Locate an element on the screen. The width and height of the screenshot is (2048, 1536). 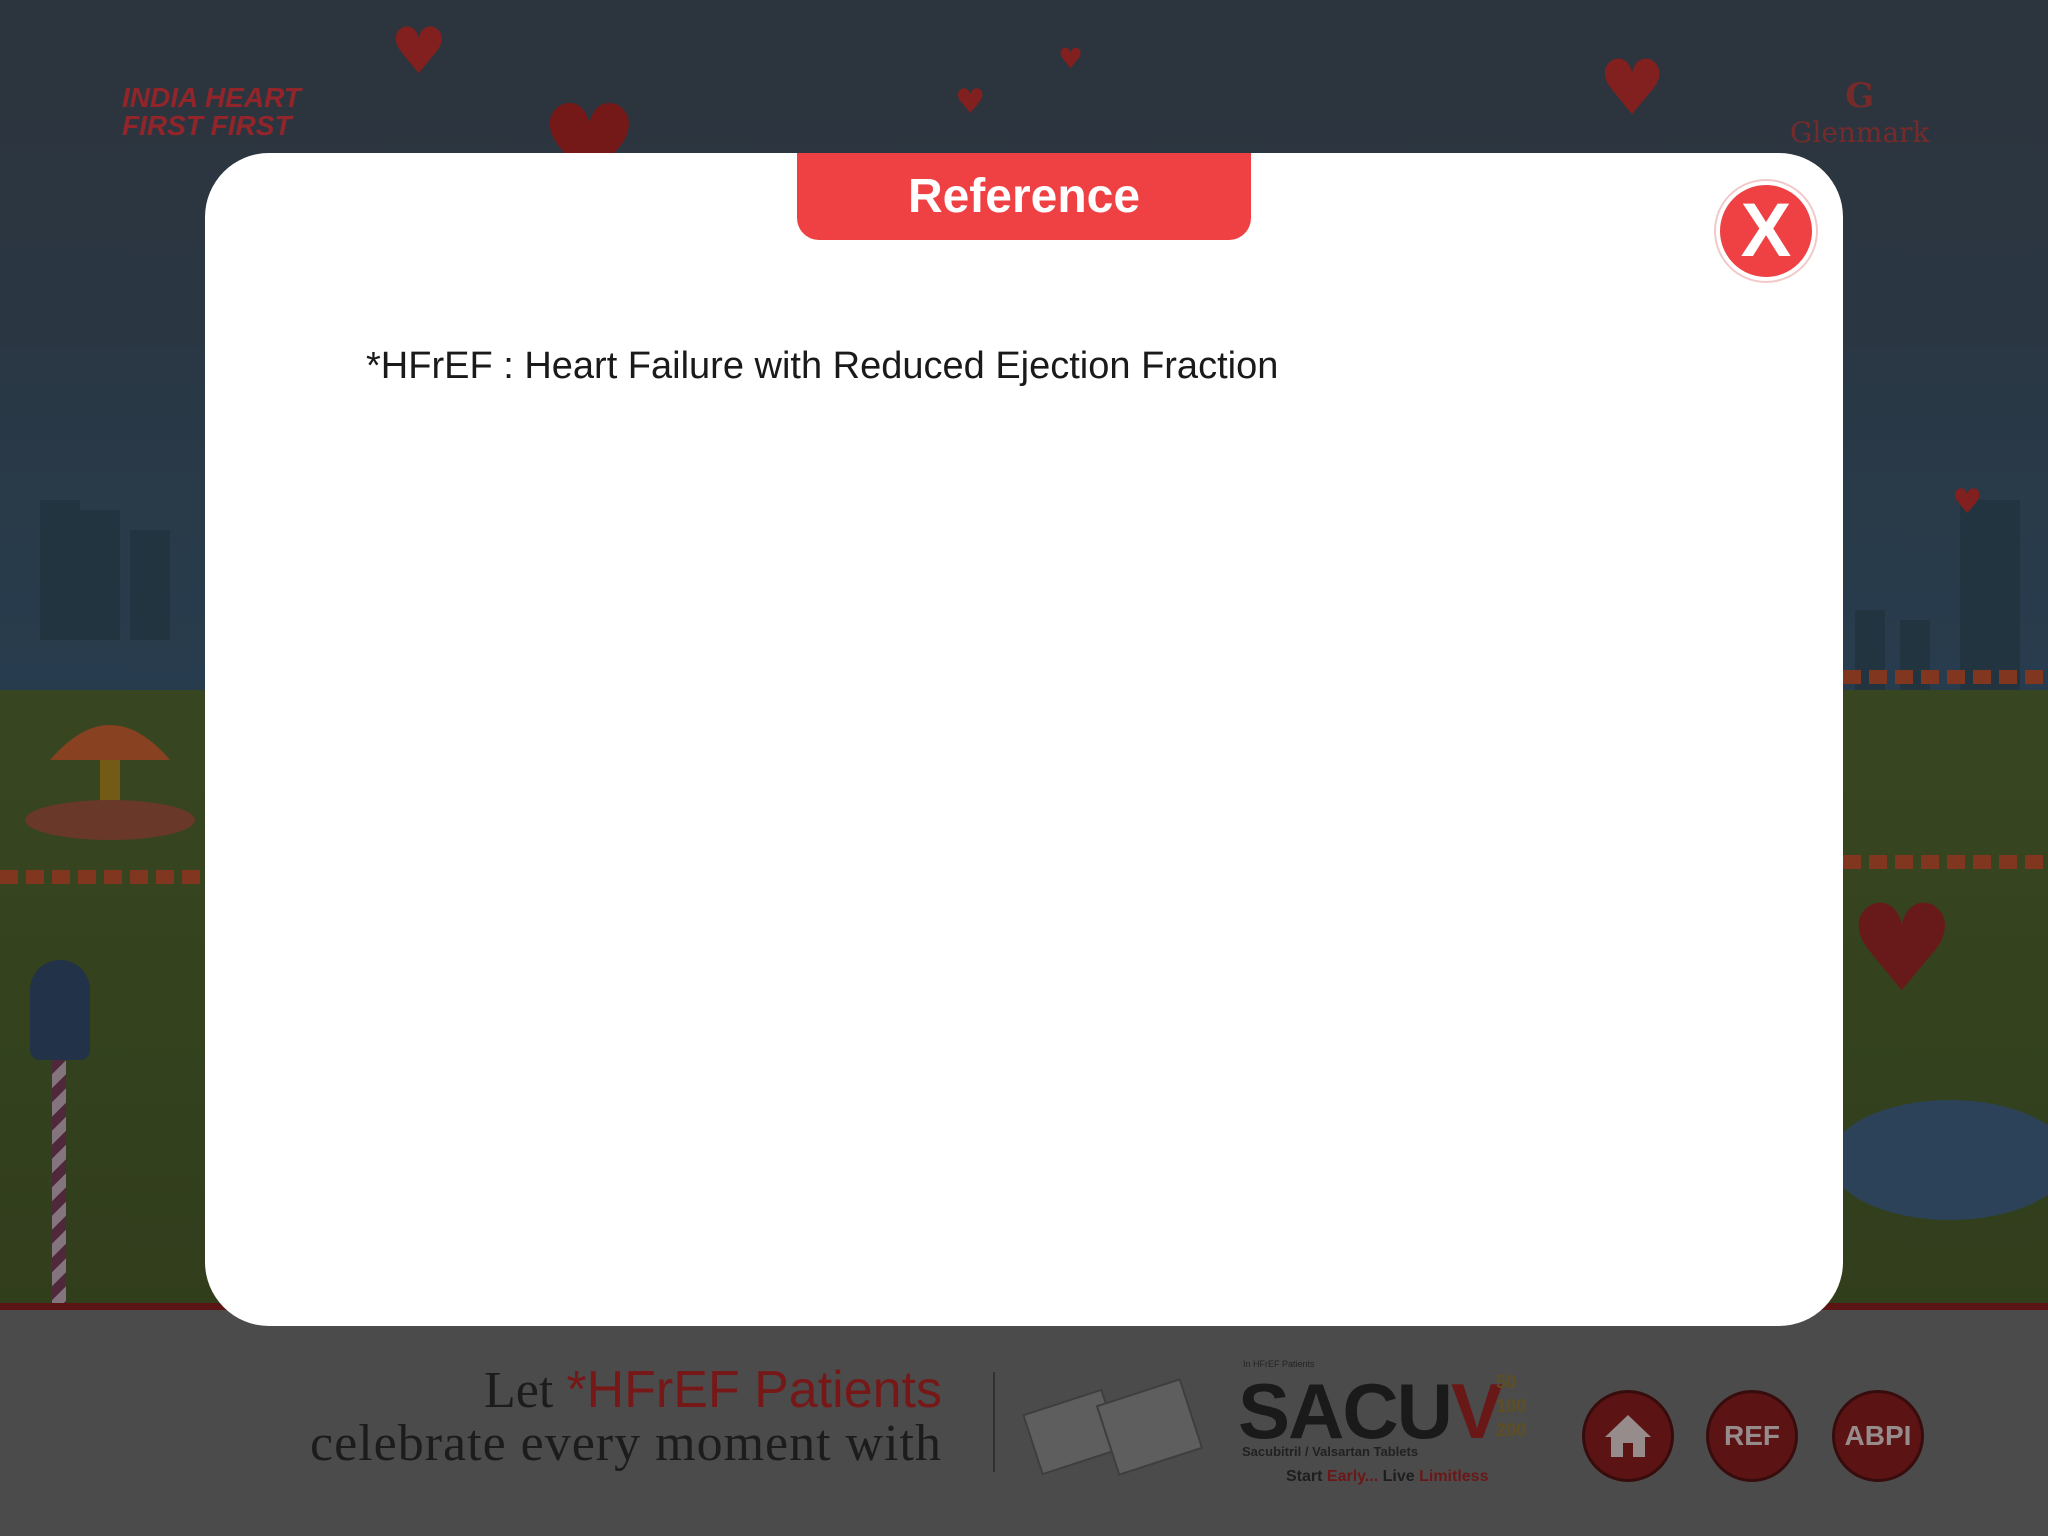
close-button: X is located at coordinates (1766, 231).